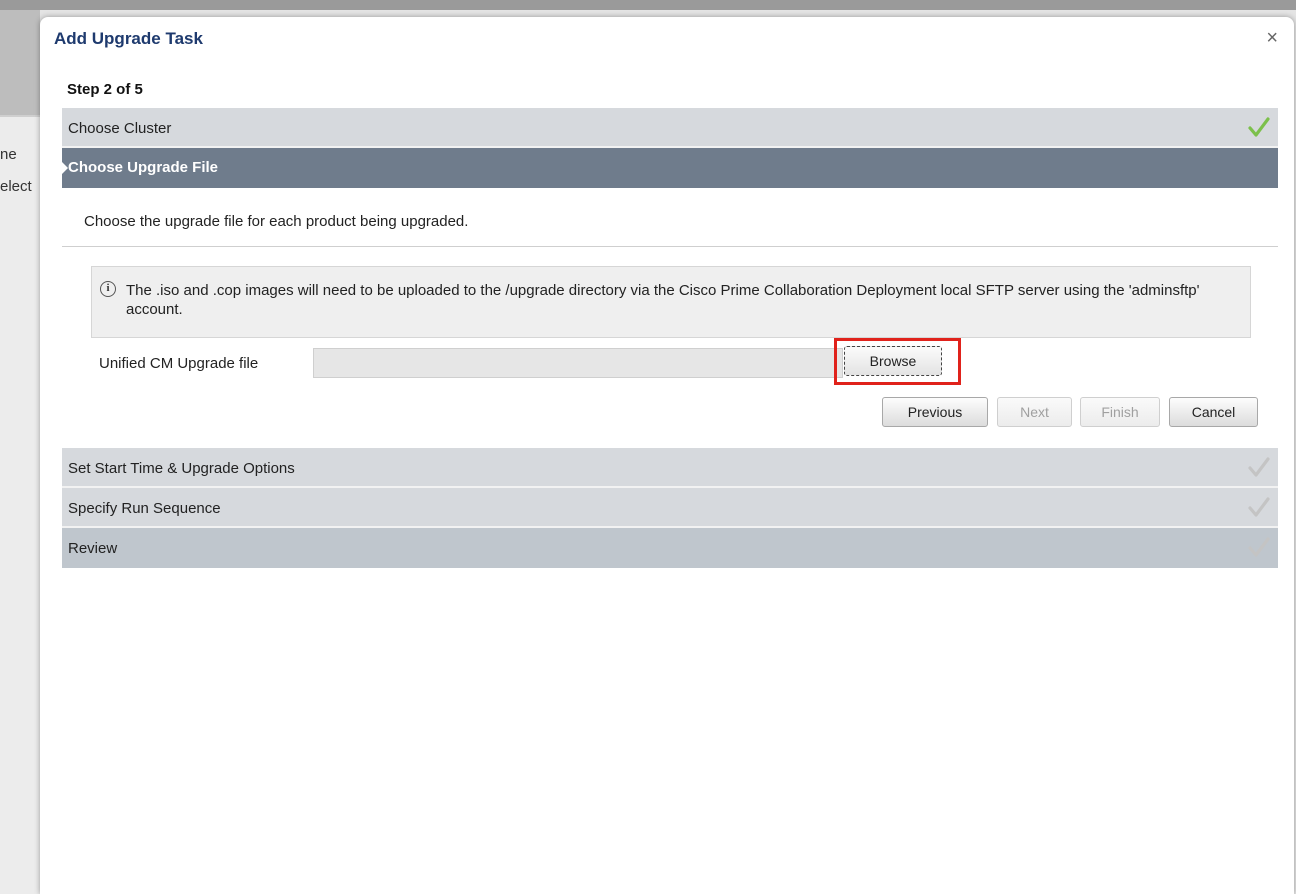 The width and height of the screenshot is (1296, 894). Describe the element at coordinates (16, 186) in the screenshot. I see `background-text-2: elect` at that location.